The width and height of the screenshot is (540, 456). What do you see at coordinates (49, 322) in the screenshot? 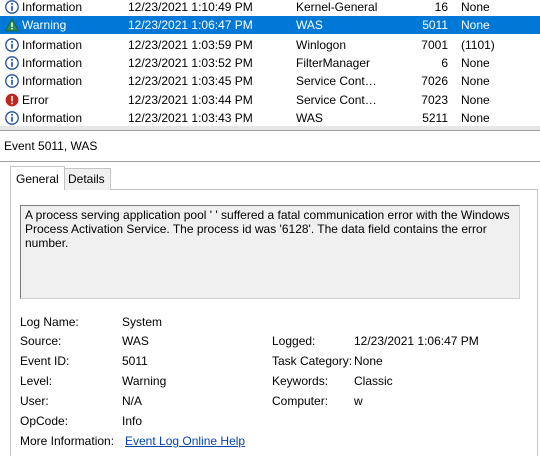
I see `log-name-label: Log Name:` at bounding box center [49, 322].